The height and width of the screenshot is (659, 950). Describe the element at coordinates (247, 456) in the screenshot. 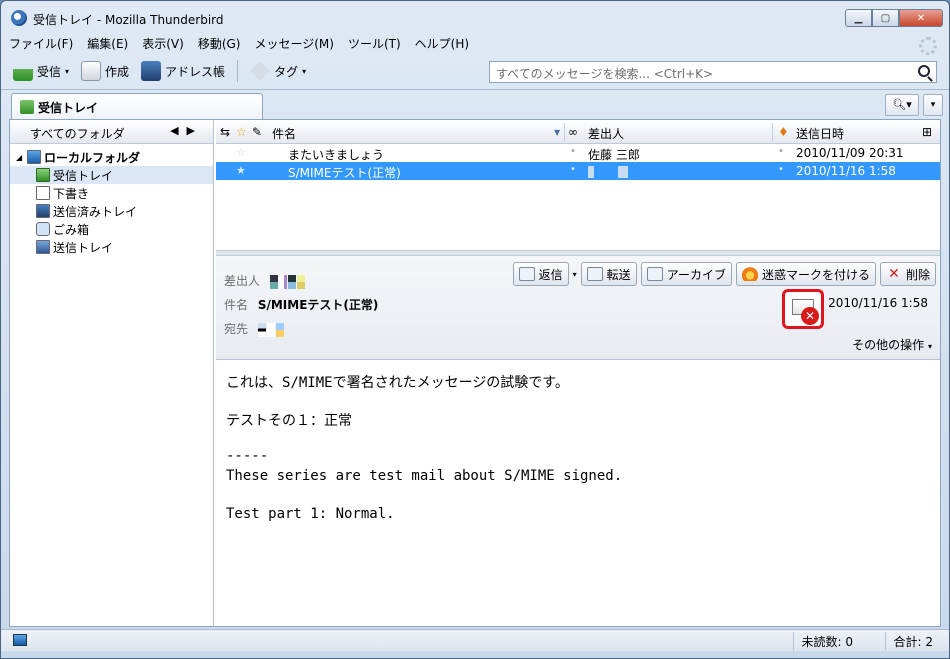

I see `body-line: -----` at that location.